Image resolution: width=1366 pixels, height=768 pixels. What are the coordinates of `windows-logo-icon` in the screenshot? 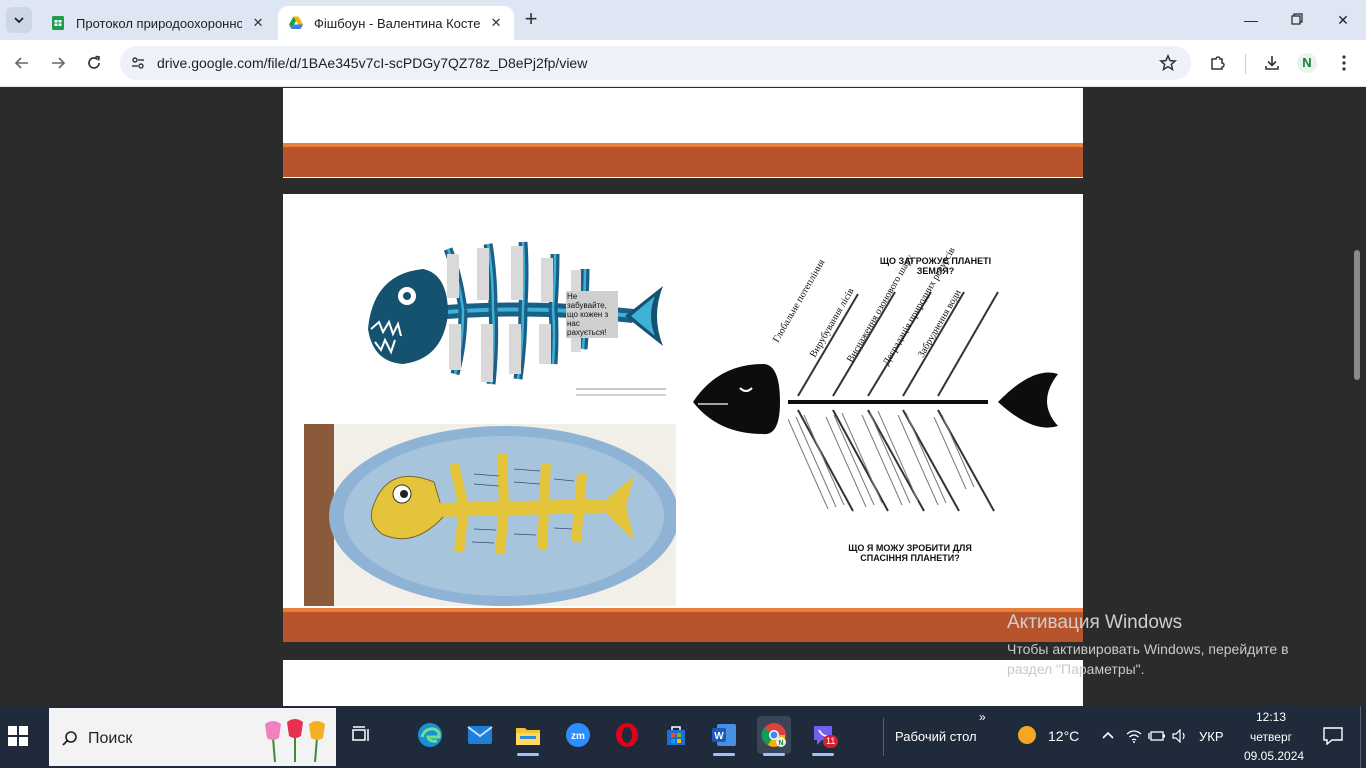 It's located at (18, 736).